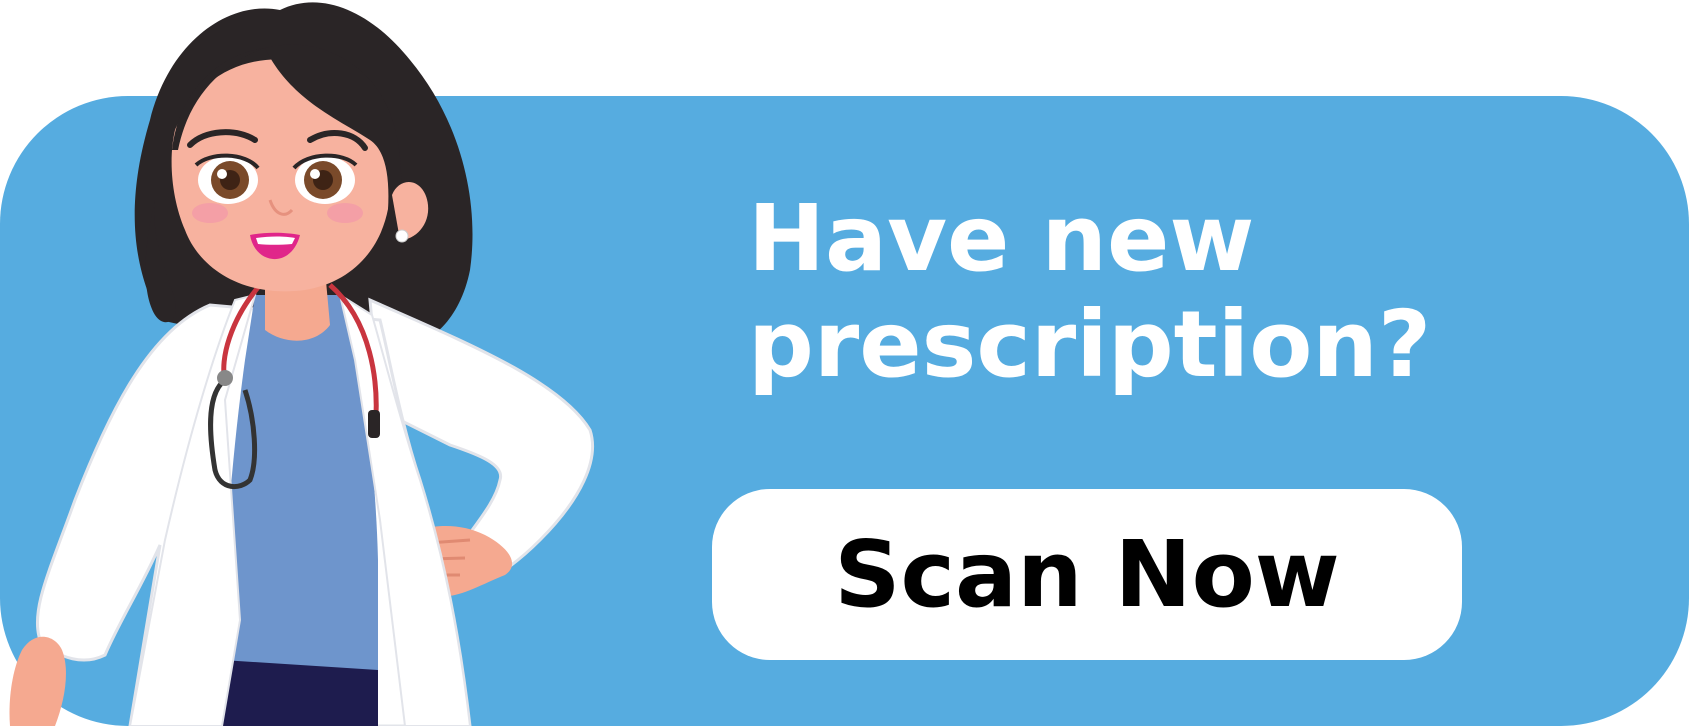 The image size is (1689, 726). What do you see at coordinates (1001, 238) in the screenshot?
I see `headline-line-1: Have new` at bounding box center [1001, 238].